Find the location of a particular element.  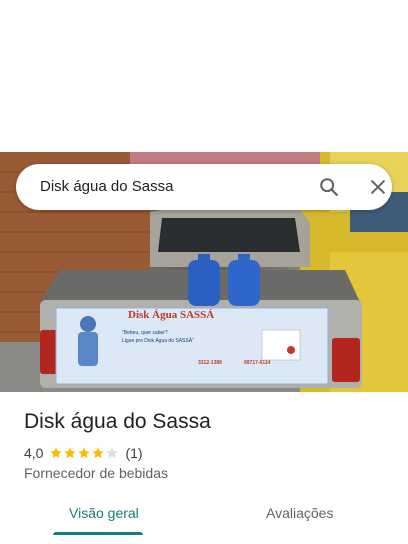

star-rating is located at coordinates (84, 453).